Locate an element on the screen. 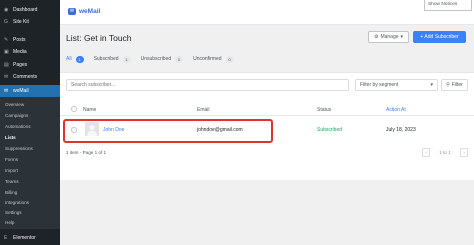 The width and height of the screenshot is (474, 245). segment-select-label: Filter by segment is located at coordinates (379, 85).